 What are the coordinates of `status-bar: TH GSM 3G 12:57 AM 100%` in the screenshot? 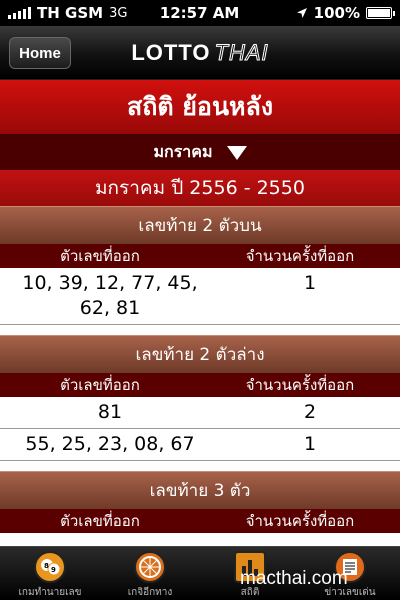 It's located at (200, 13).